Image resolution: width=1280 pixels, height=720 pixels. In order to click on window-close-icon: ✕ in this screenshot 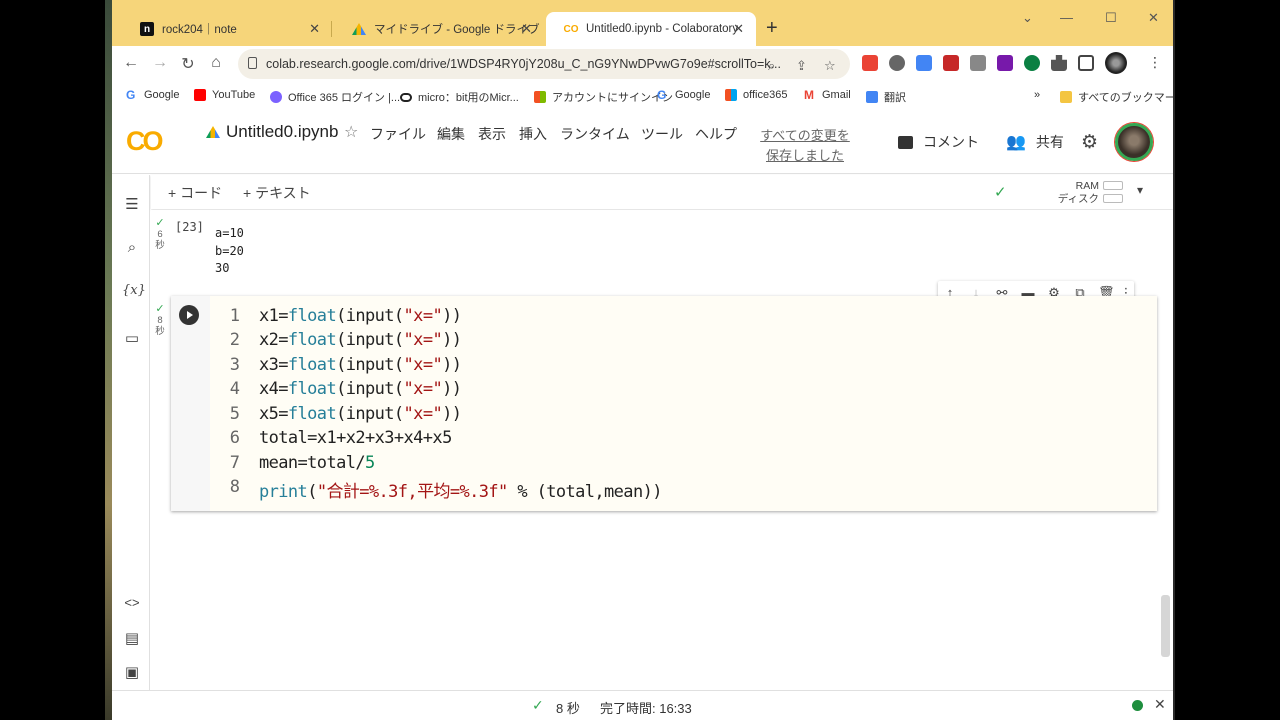, I will do `click(1153, 18)`.